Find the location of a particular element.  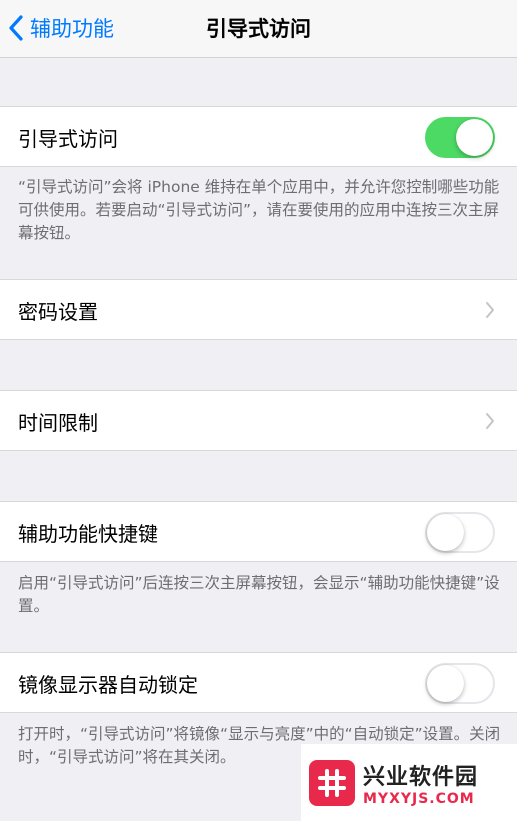

passcode-settings-label: 密码设置 is located at coordinates (58, 312).